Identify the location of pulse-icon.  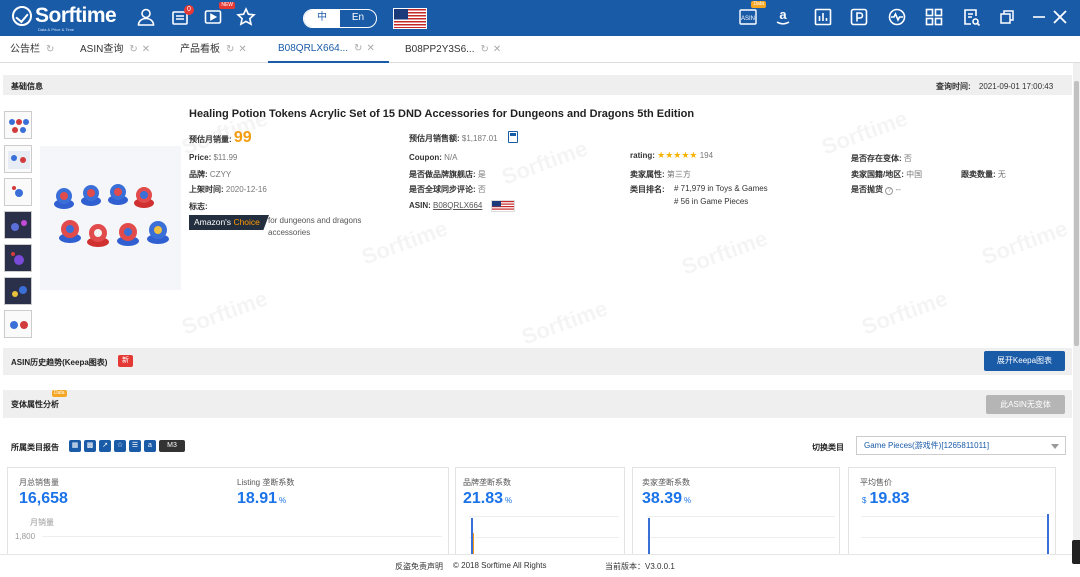
(897, 17).